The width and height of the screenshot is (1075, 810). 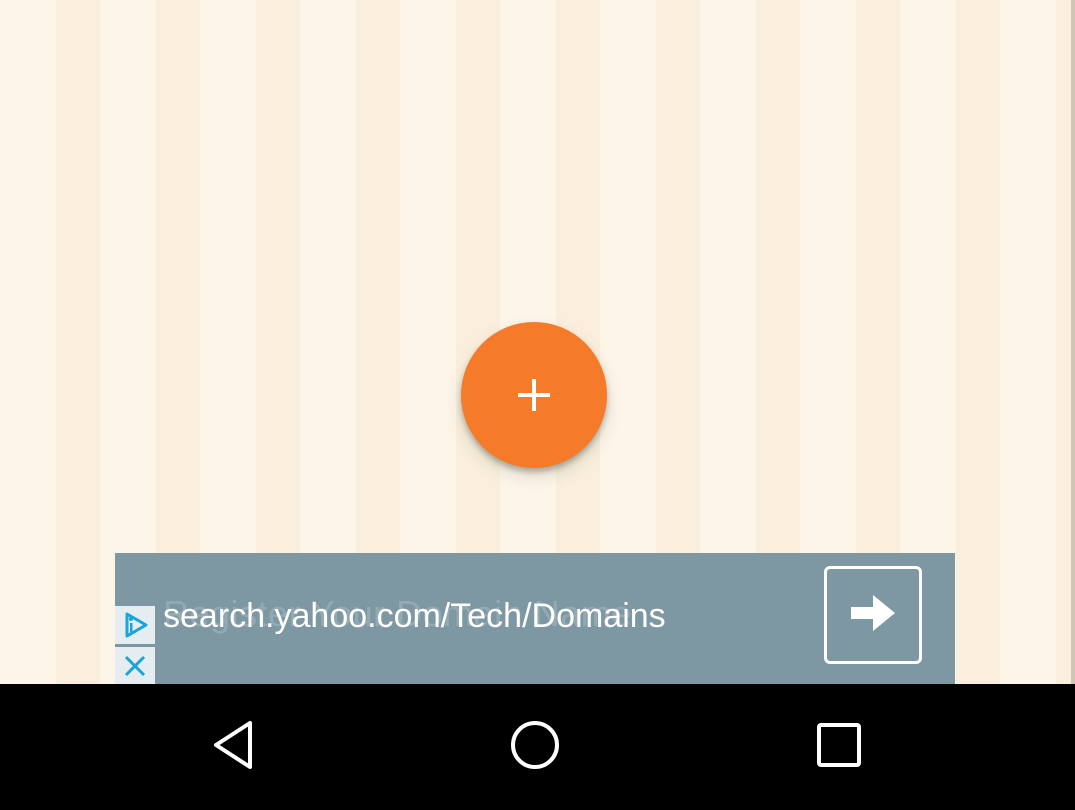 I want to click on adchoices-icon, so click(x=135, y=625).